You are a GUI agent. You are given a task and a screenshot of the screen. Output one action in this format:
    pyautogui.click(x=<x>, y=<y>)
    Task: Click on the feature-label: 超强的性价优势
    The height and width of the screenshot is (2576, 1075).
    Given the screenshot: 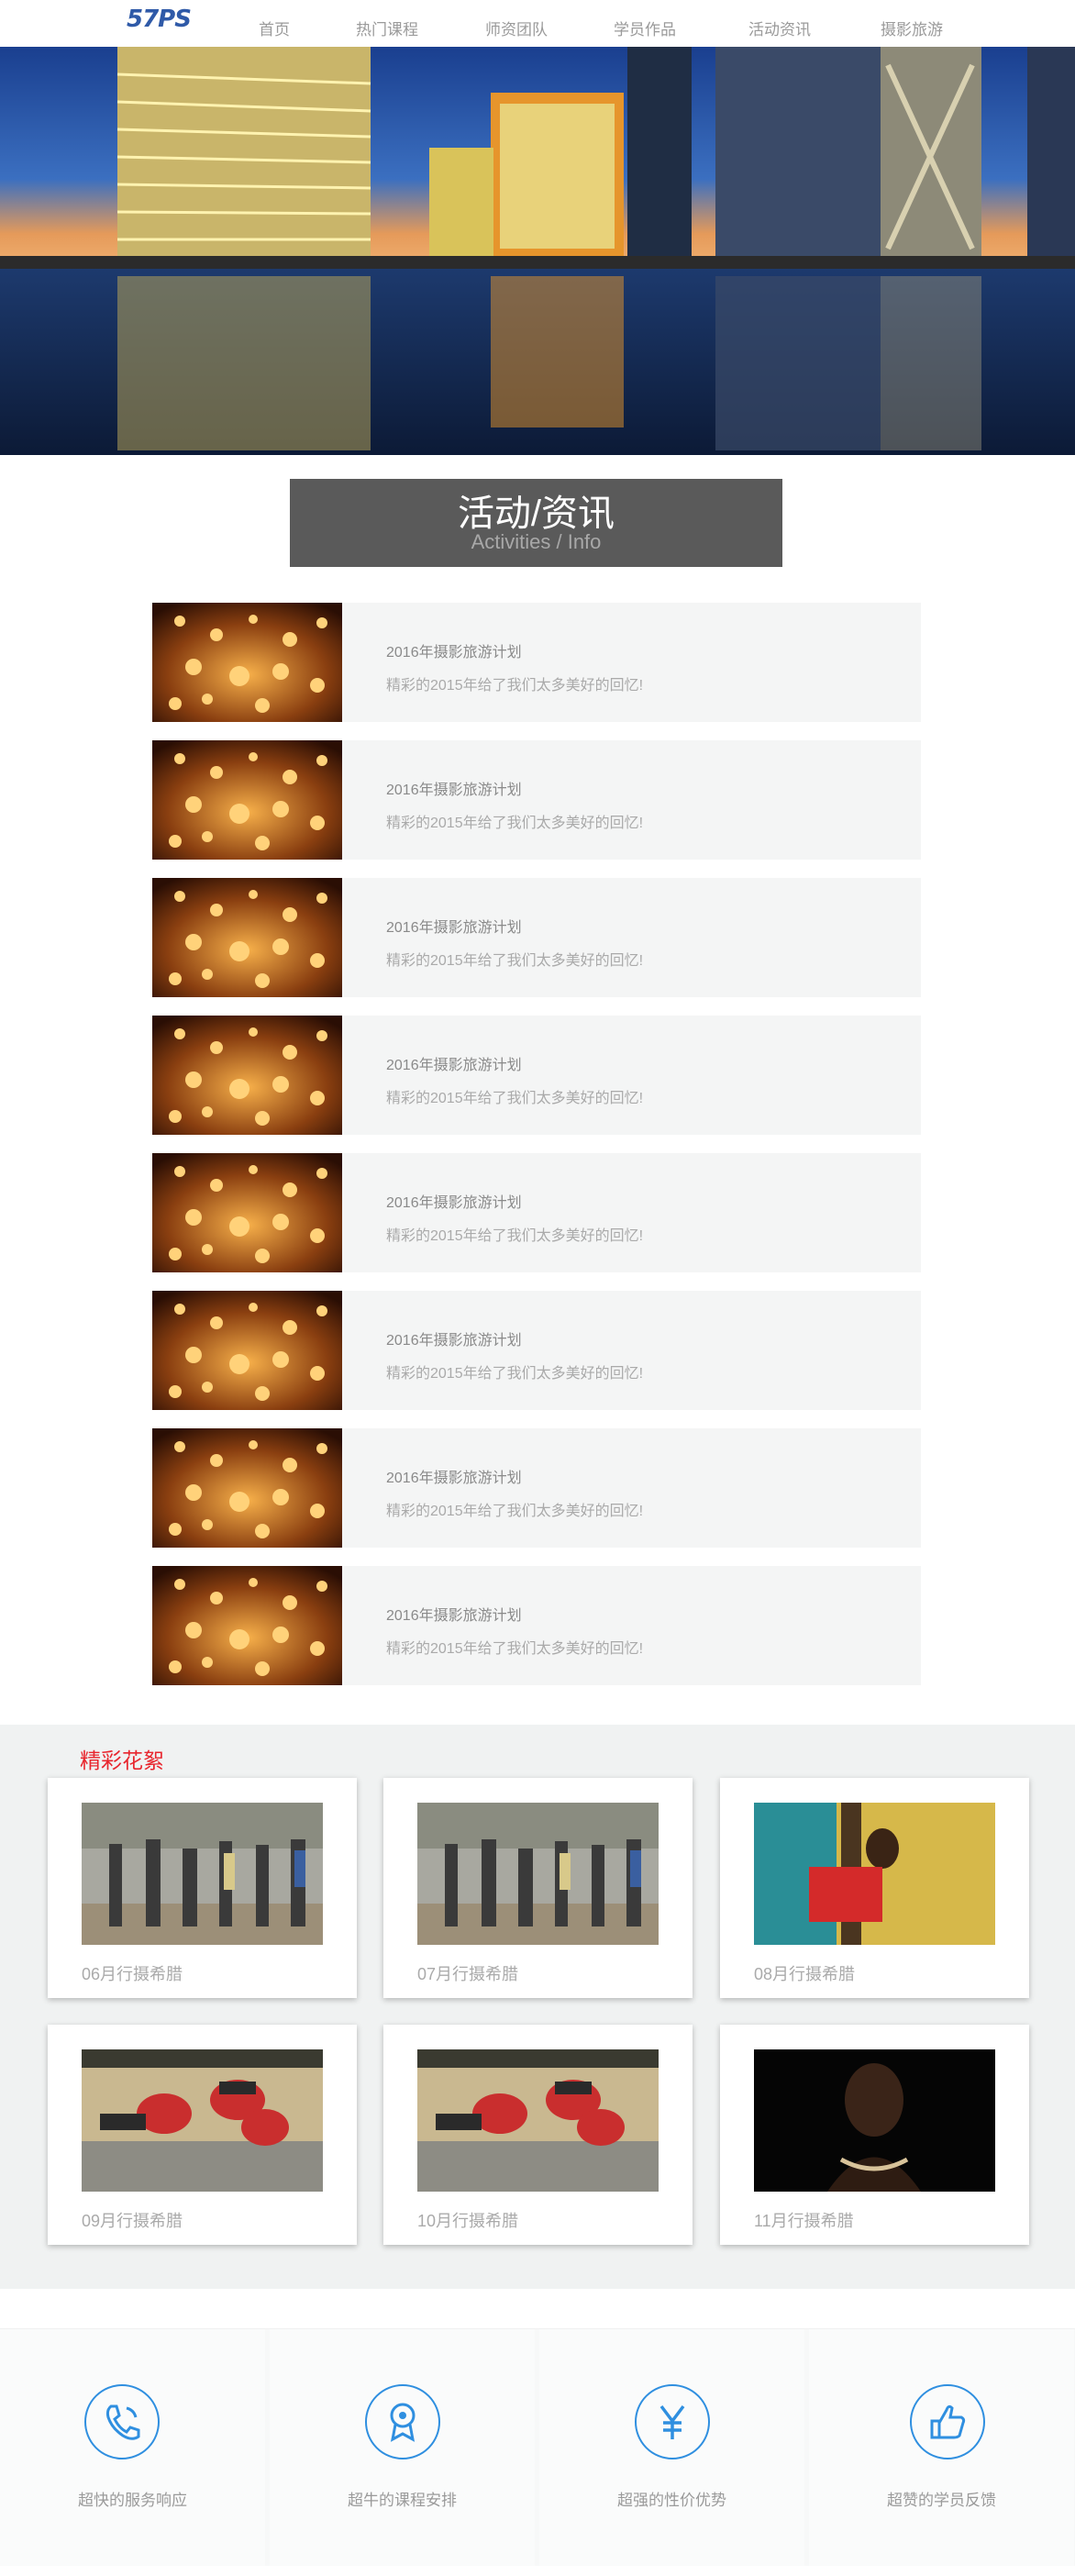 What is the action you would take?
    pyautogui.click(x=671, y=2500)
    